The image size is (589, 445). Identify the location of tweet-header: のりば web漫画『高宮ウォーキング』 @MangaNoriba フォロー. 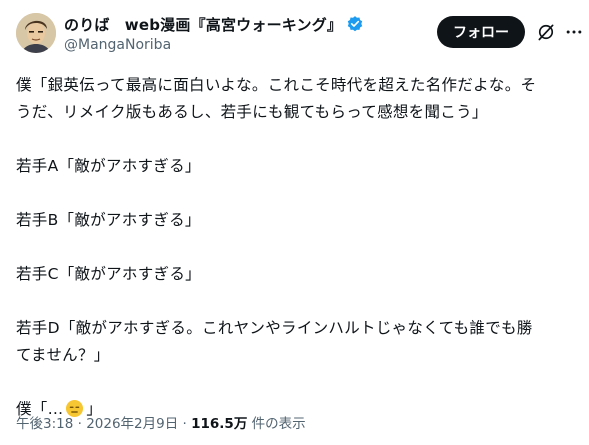
(300, 35).